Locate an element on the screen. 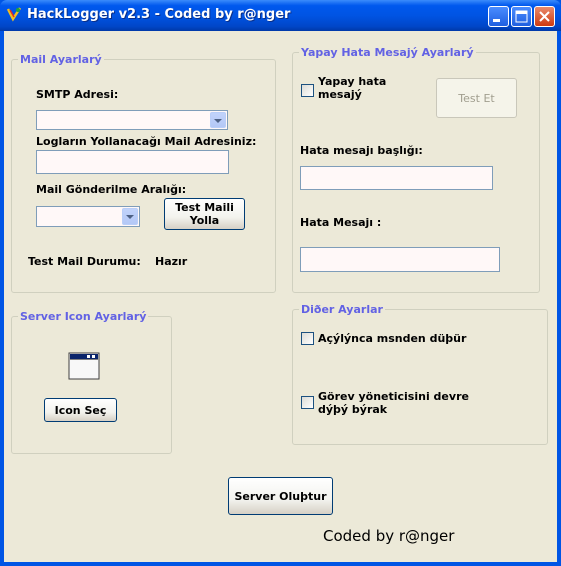 This screenshot has height=566, width=561. error-message-label: Hata Mesajı : is located at coordinates (341, 222).